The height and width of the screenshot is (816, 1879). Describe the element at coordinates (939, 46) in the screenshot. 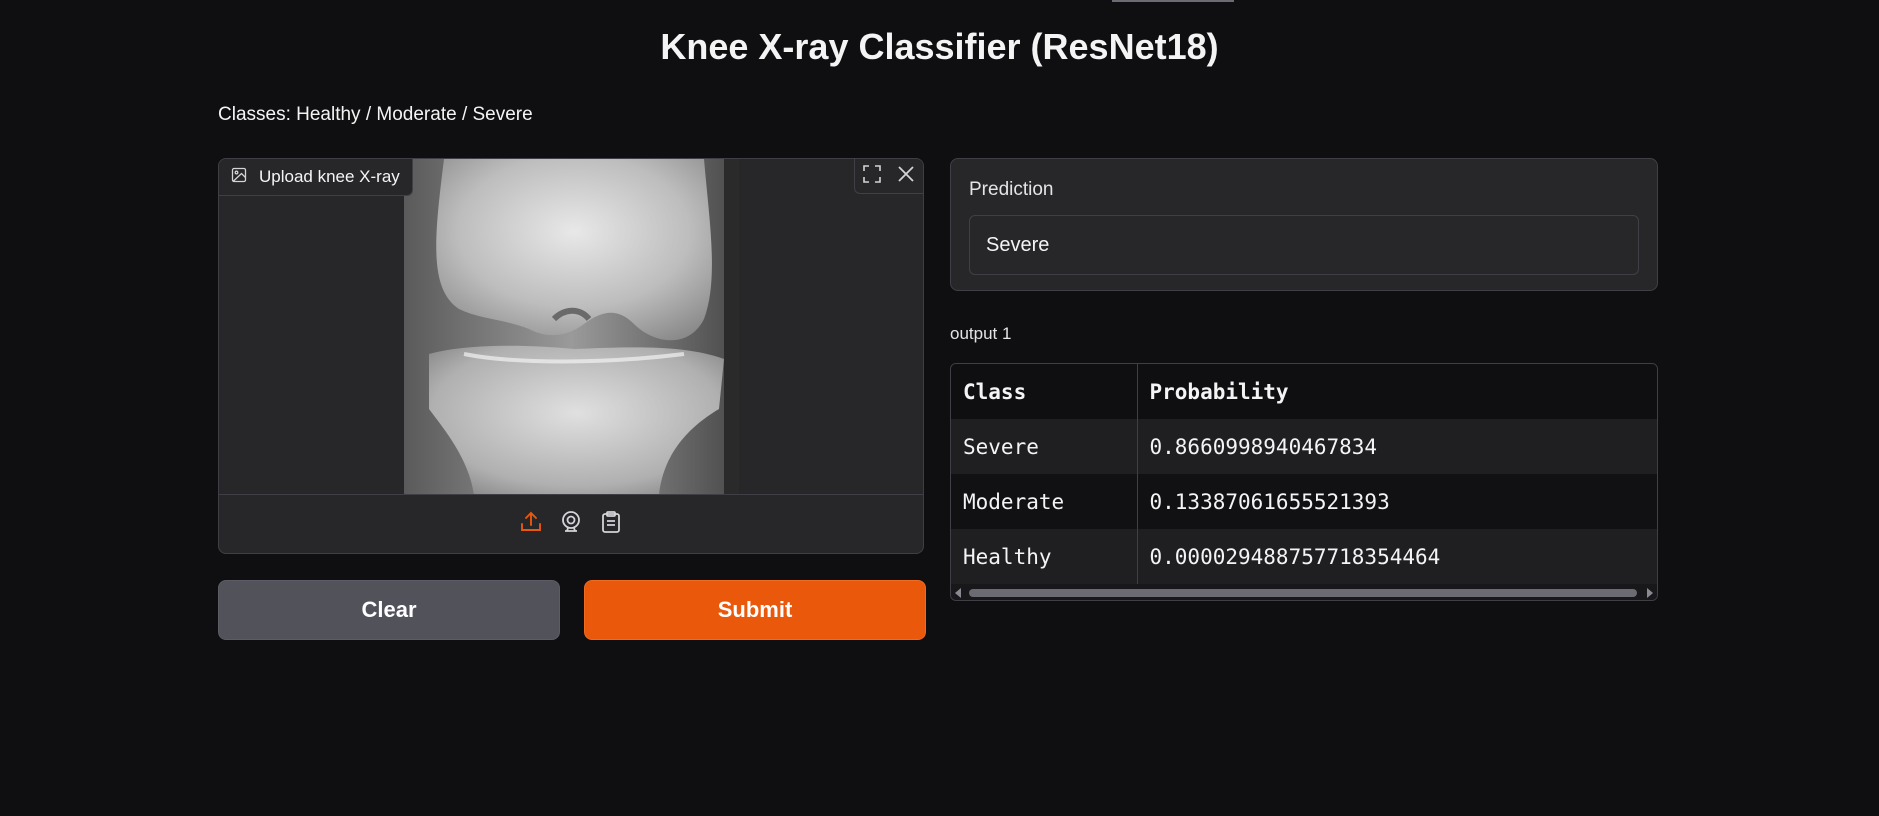

I see `page-title: Knee X-ray Classifier (ResNet18)` at that location.